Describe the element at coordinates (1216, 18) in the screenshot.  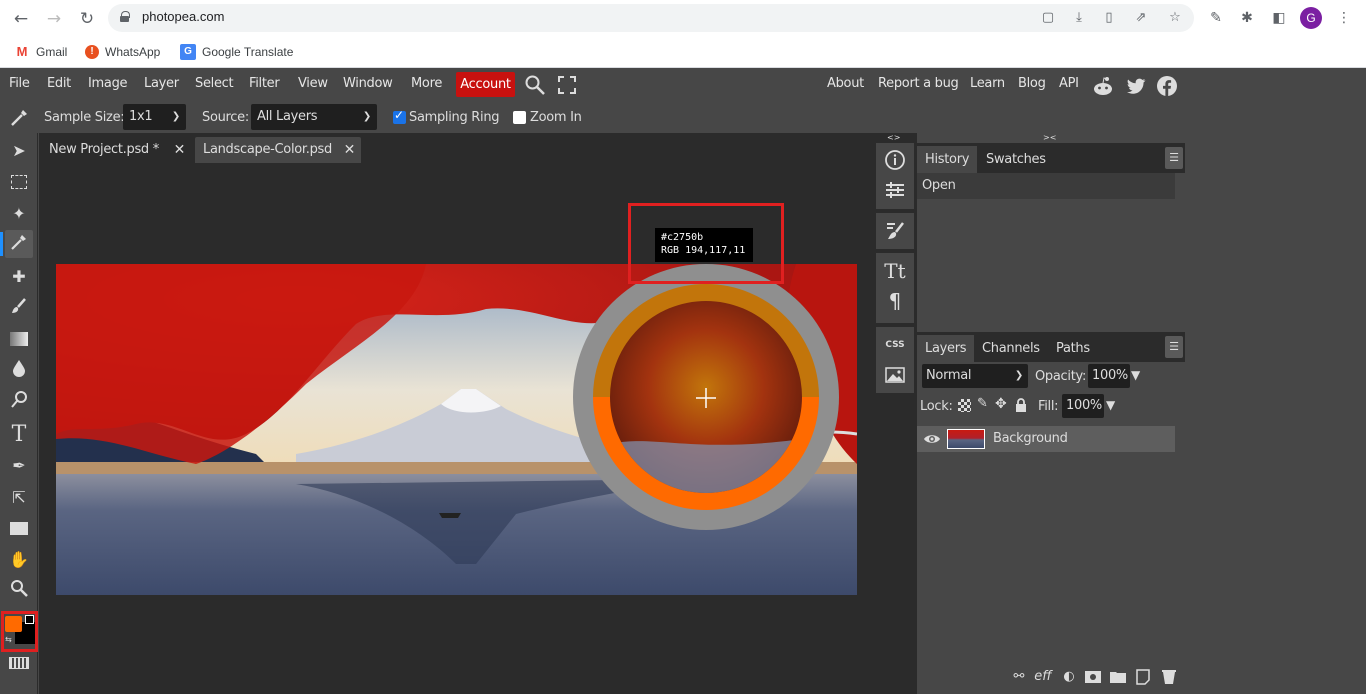
I see `eyedropper-extension-icon: ✎` at that location.